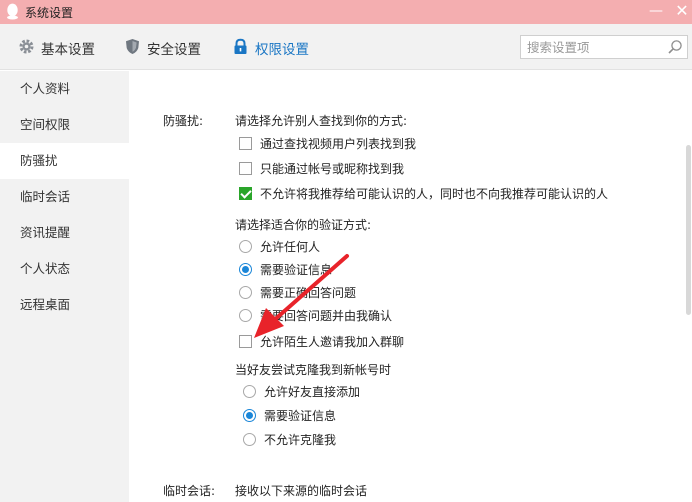 The image size is (692, 502). I want to click on verify-method-prompt: 请选择适合你的验证方式:, so click(303, 225).